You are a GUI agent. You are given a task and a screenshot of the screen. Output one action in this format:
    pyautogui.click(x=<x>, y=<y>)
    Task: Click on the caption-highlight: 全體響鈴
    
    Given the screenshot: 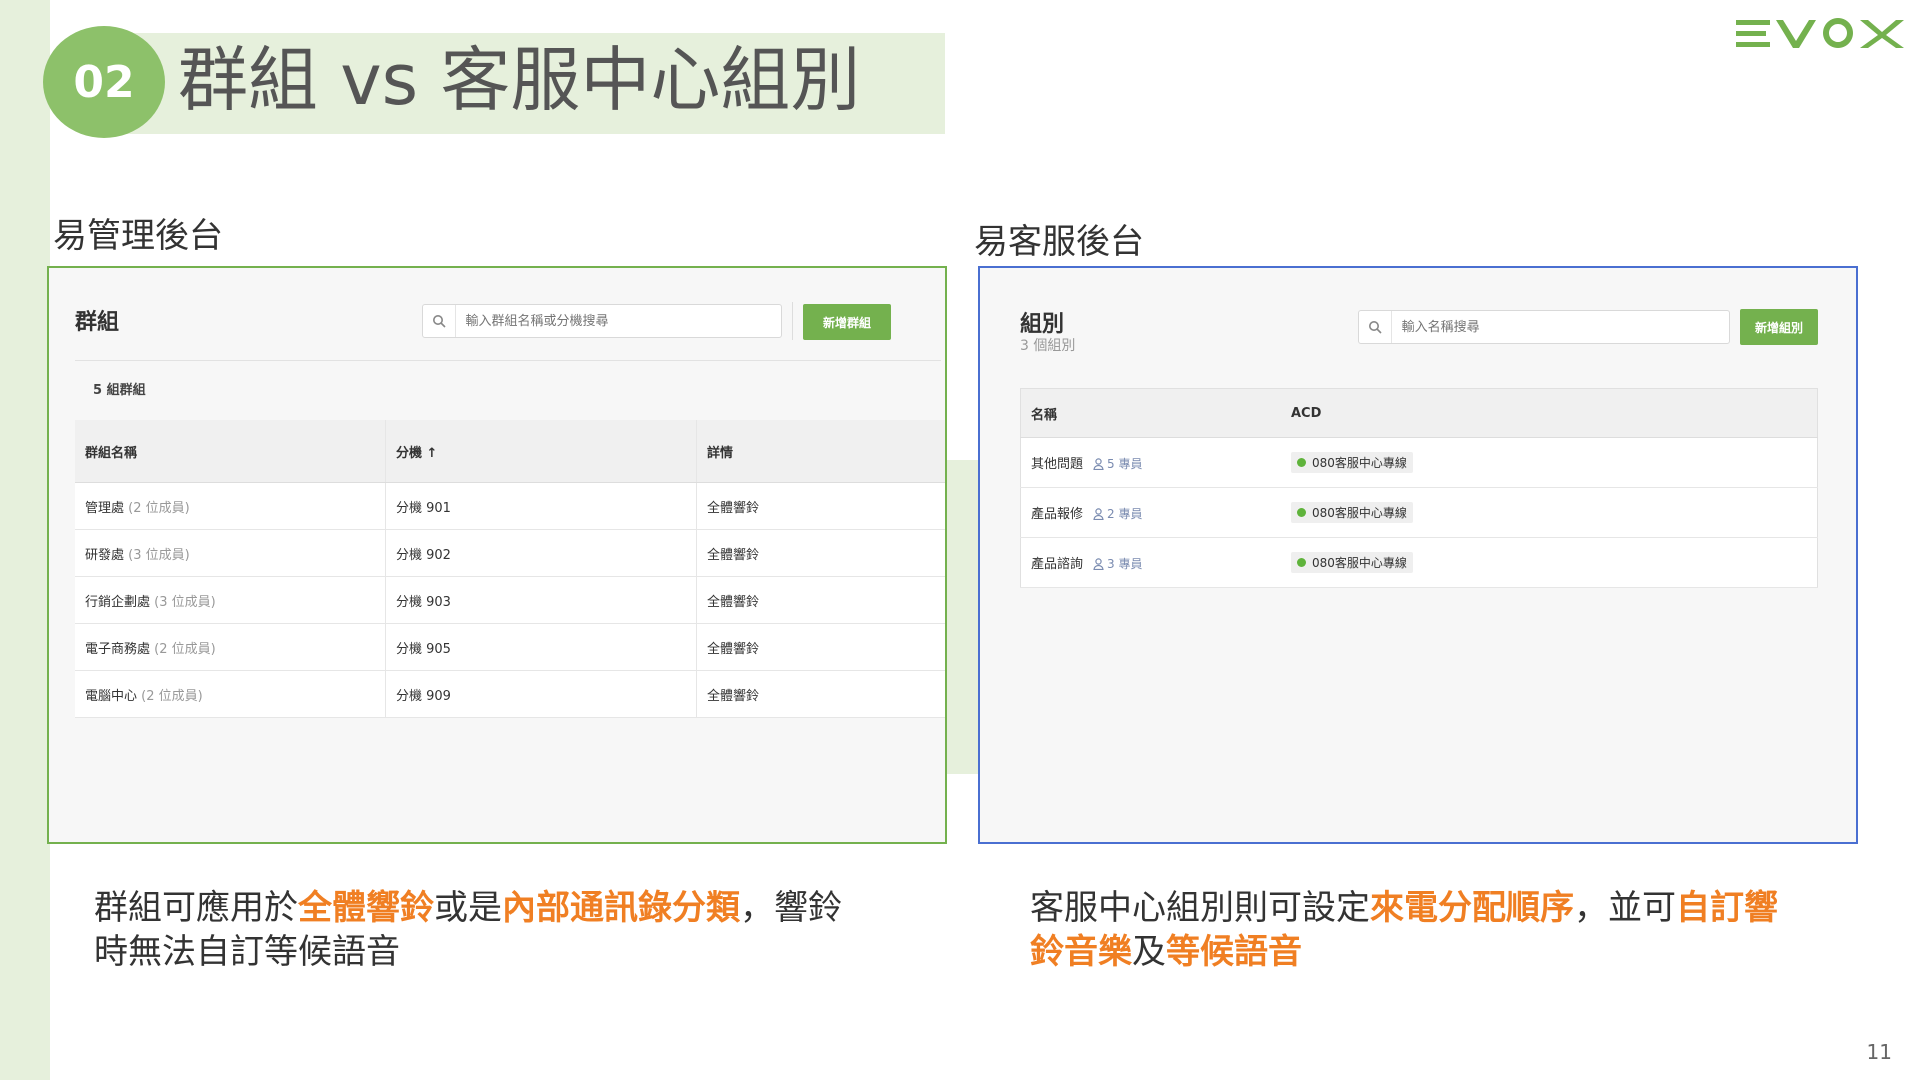 What is the action you would take?
    pyautogui.click(x=366, y=908)
    